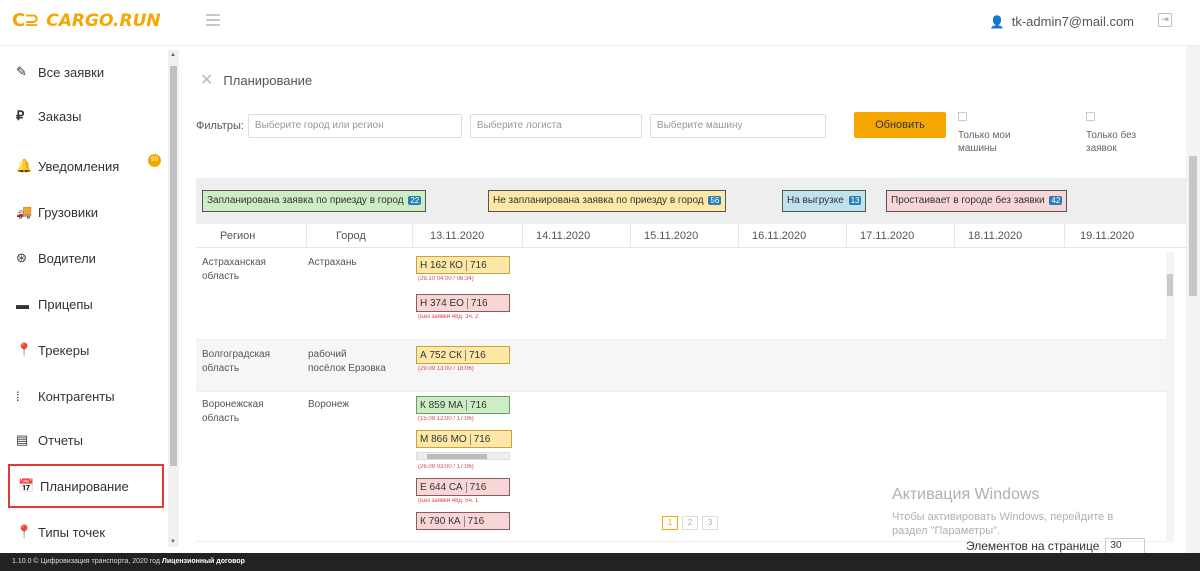  What do you see at coordinates (463, 355) in the screenshot?
I see `truck-card: А 752 СК 716` at bounding box center [463, 355].